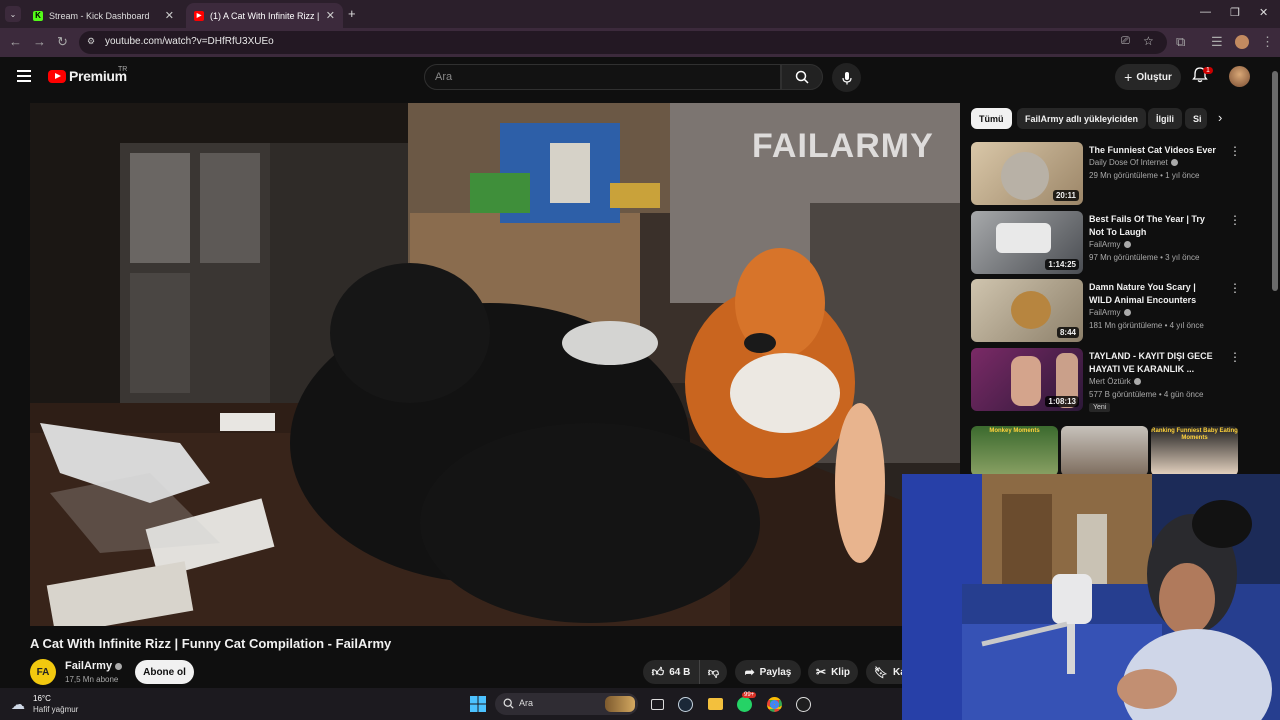 This screenshot has height=720, width=1280. Describe the element at coordinates (478, 704) in the screenshot. I see `windows-start-icon` at that location.